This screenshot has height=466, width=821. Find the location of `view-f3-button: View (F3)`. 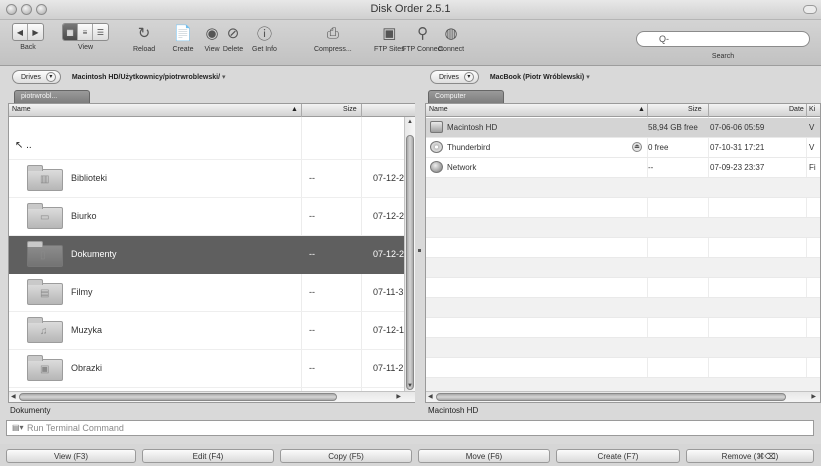

view-f3-button: View (F3) is located at coordinates (71, 456).